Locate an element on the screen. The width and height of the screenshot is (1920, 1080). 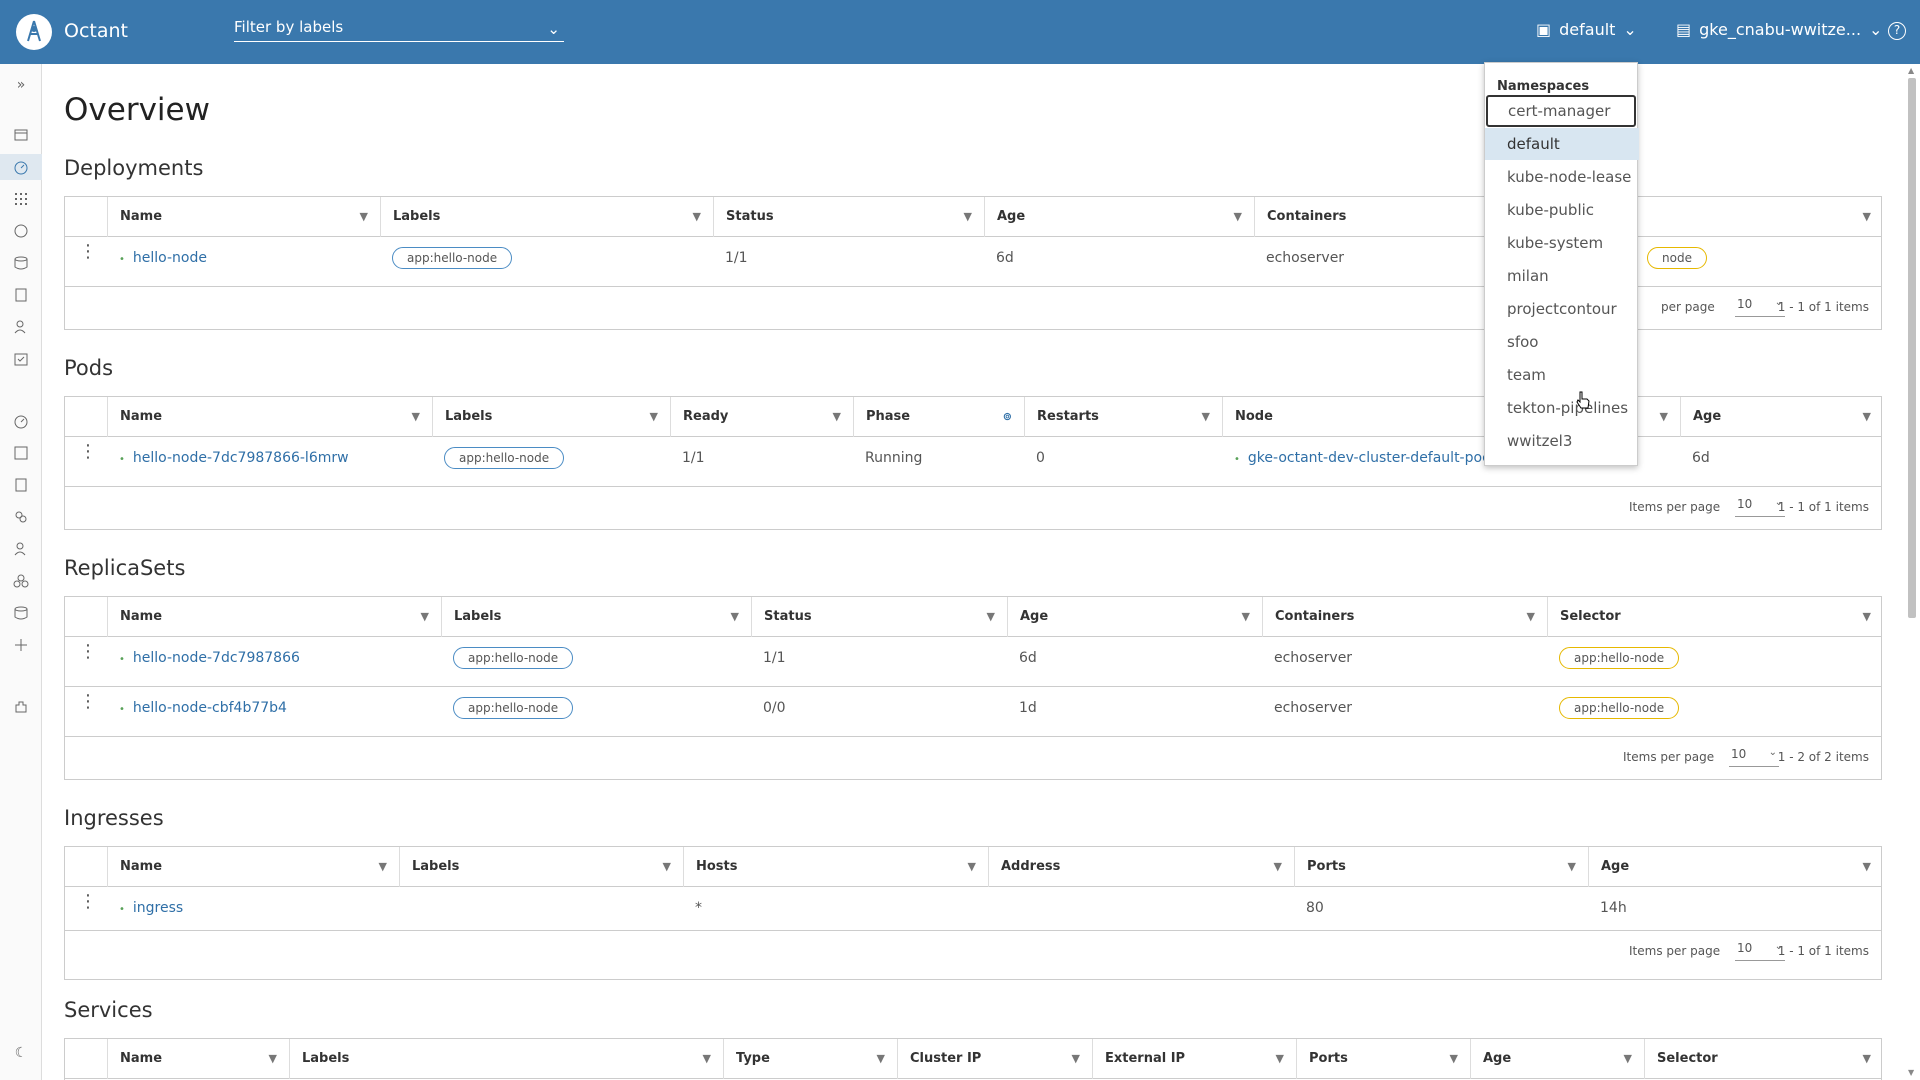
namespace-option-kube-system: kube-system is located at coordinates (1562, 243).